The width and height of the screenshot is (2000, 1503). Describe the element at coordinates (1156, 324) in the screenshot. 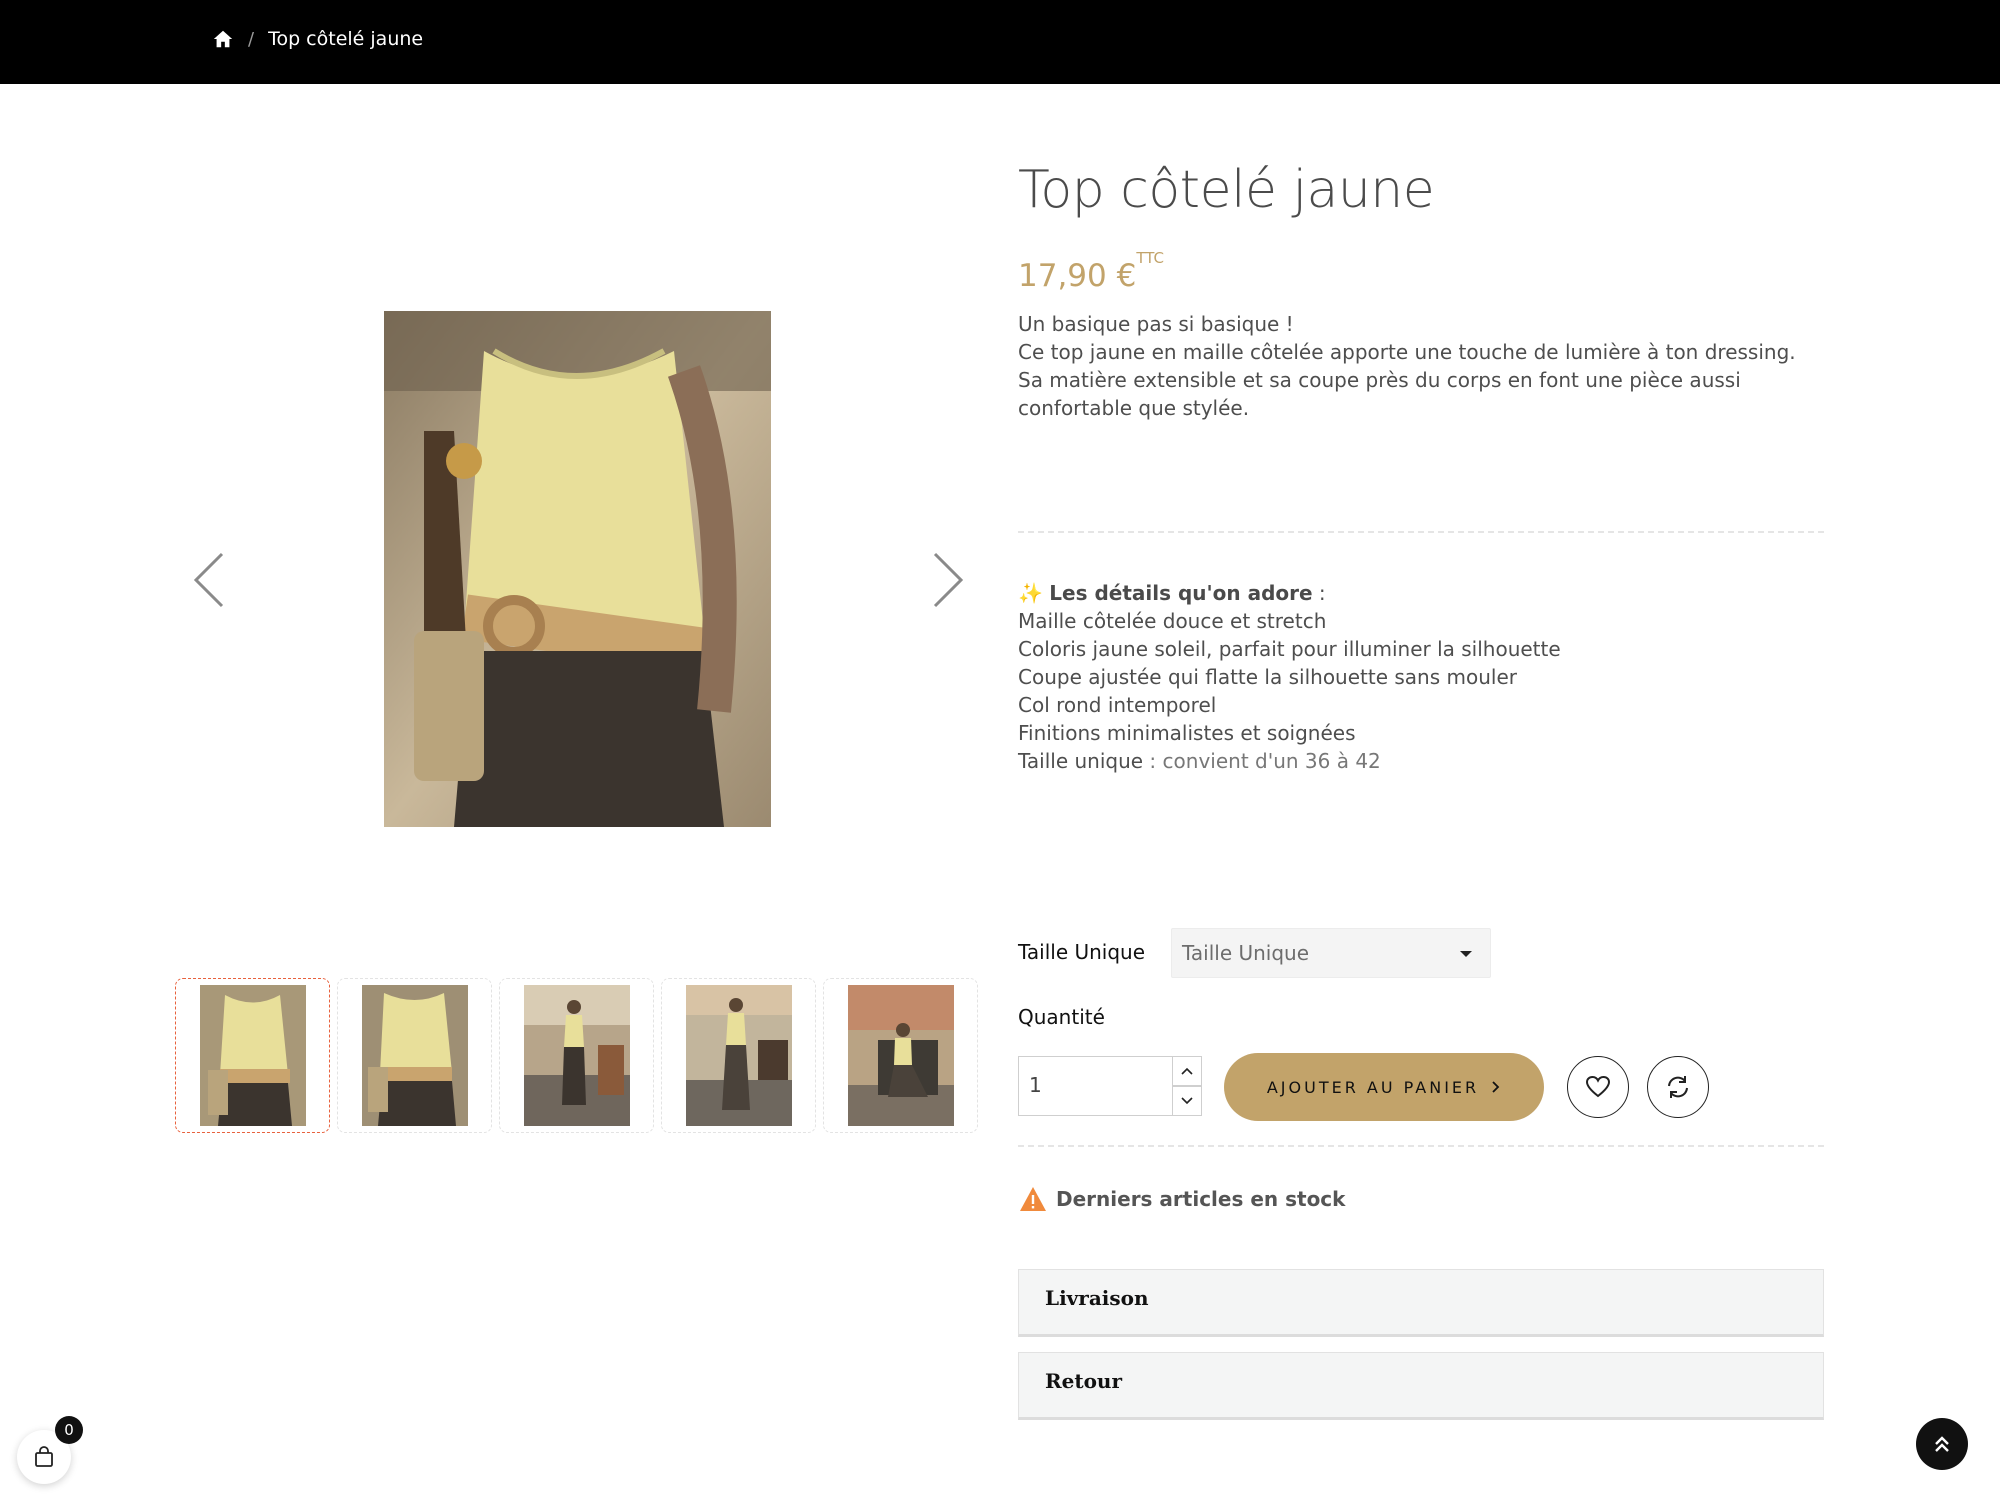

I see `description-line: Un basique pas si basique !` at that location.